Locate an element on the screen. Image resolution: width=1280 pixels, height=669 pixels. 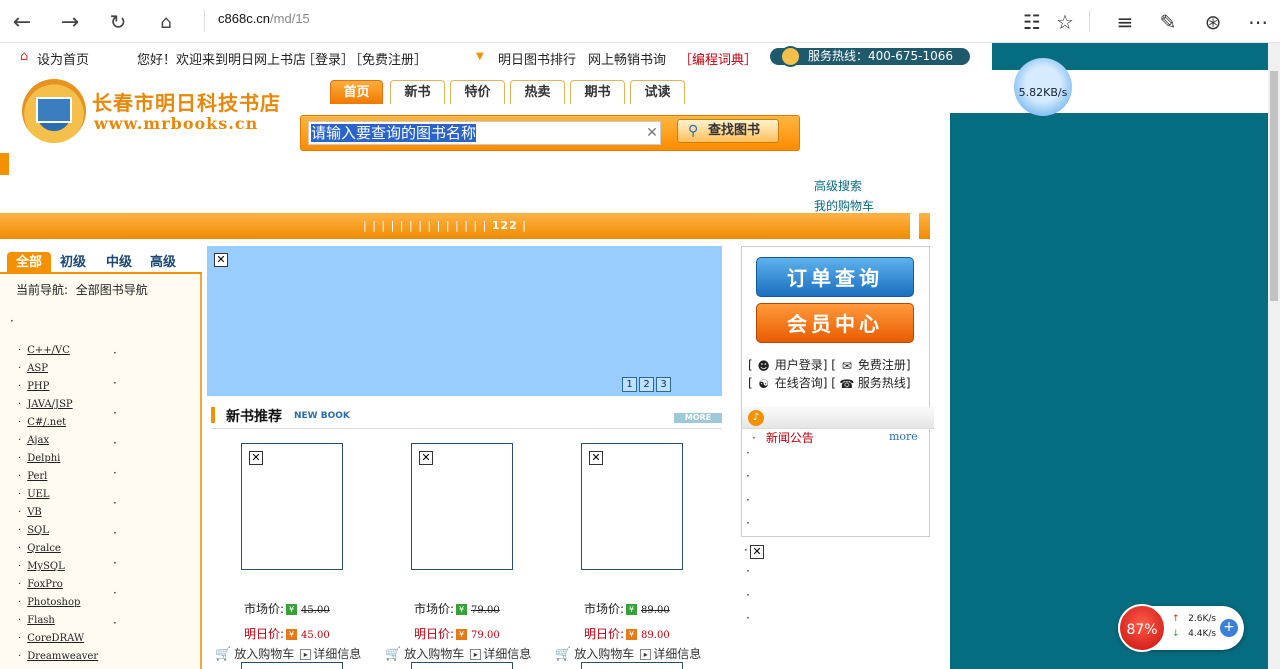
hub-icon: ≡ is located at coordinates (1125, 22).